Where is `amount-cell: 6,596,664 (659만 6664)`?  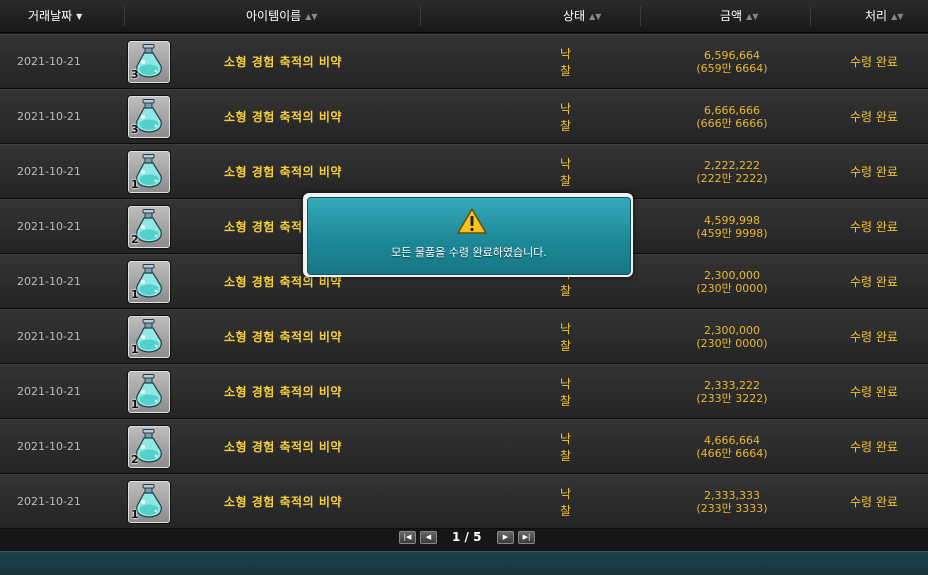
amount-cell: 6,596,664 (659만 6664) is located at coordinates (732, 61).